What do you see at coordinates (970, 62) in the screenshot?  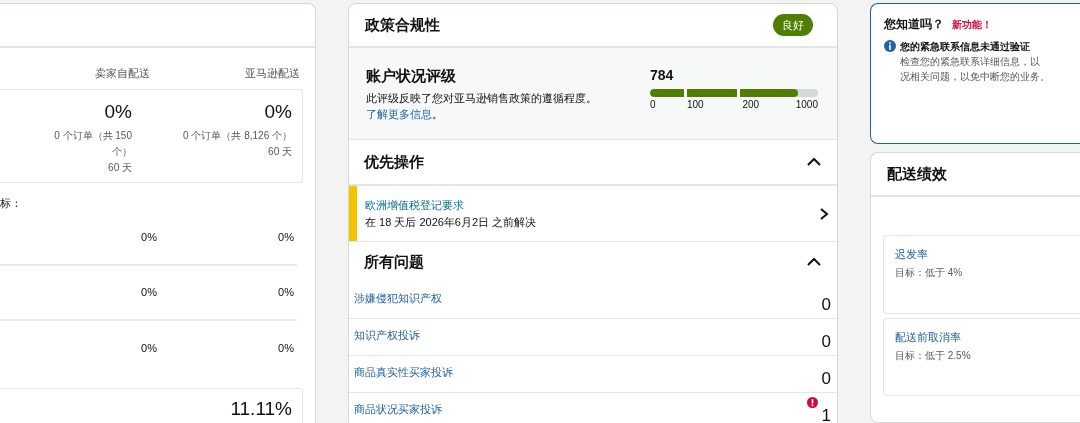 I see `notice-text: 检查您的紧急联系详细信息，以` at bounding box center [970, 62].